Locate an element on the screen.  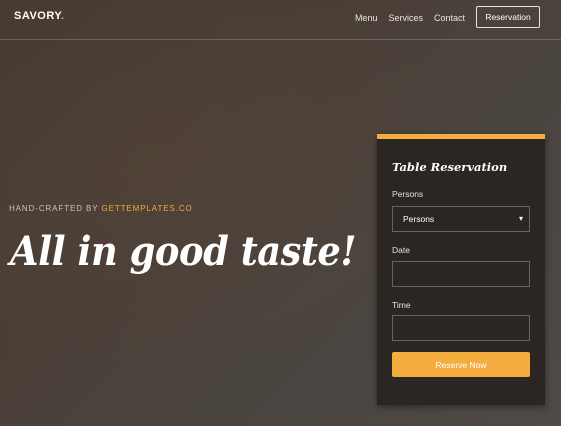
brand-logo: SAVORY. is located at coordinates (39, 16).